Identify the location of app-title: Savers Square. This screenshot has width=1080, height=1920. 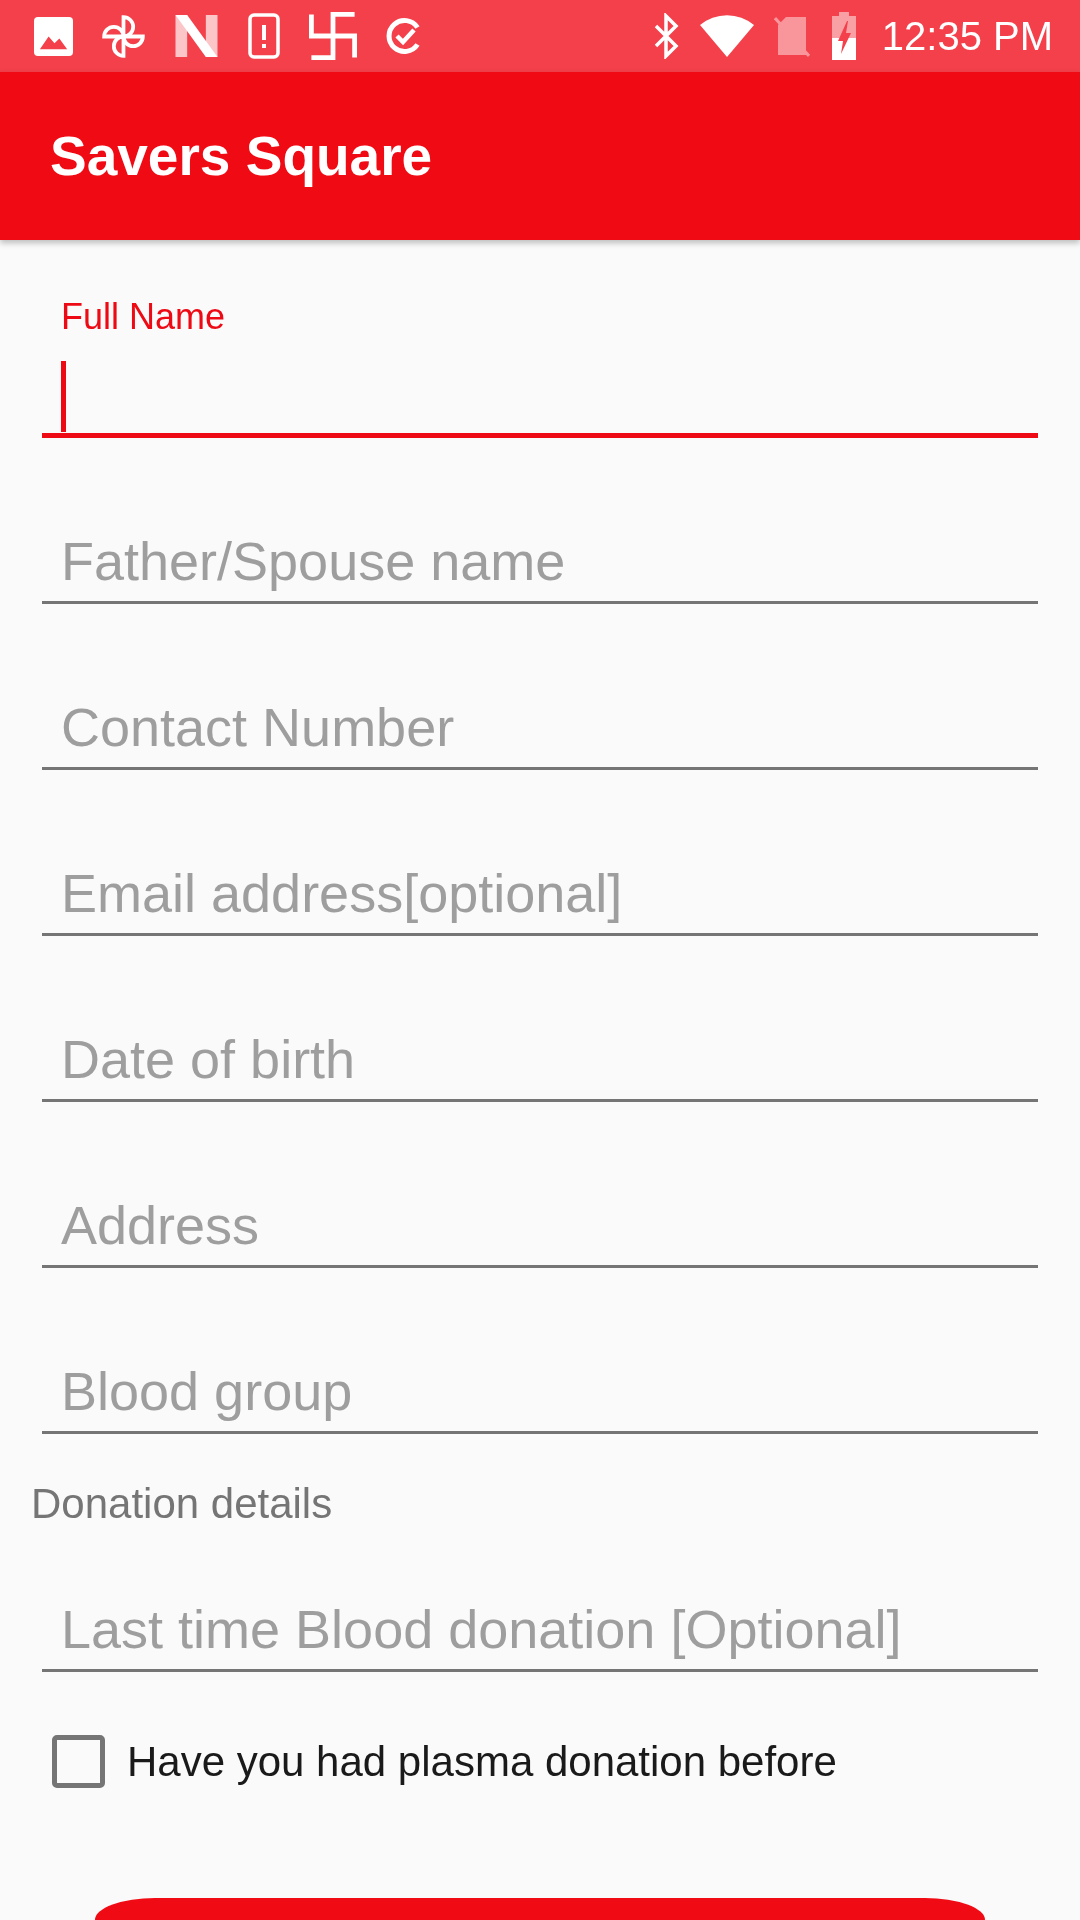
(241, 156).